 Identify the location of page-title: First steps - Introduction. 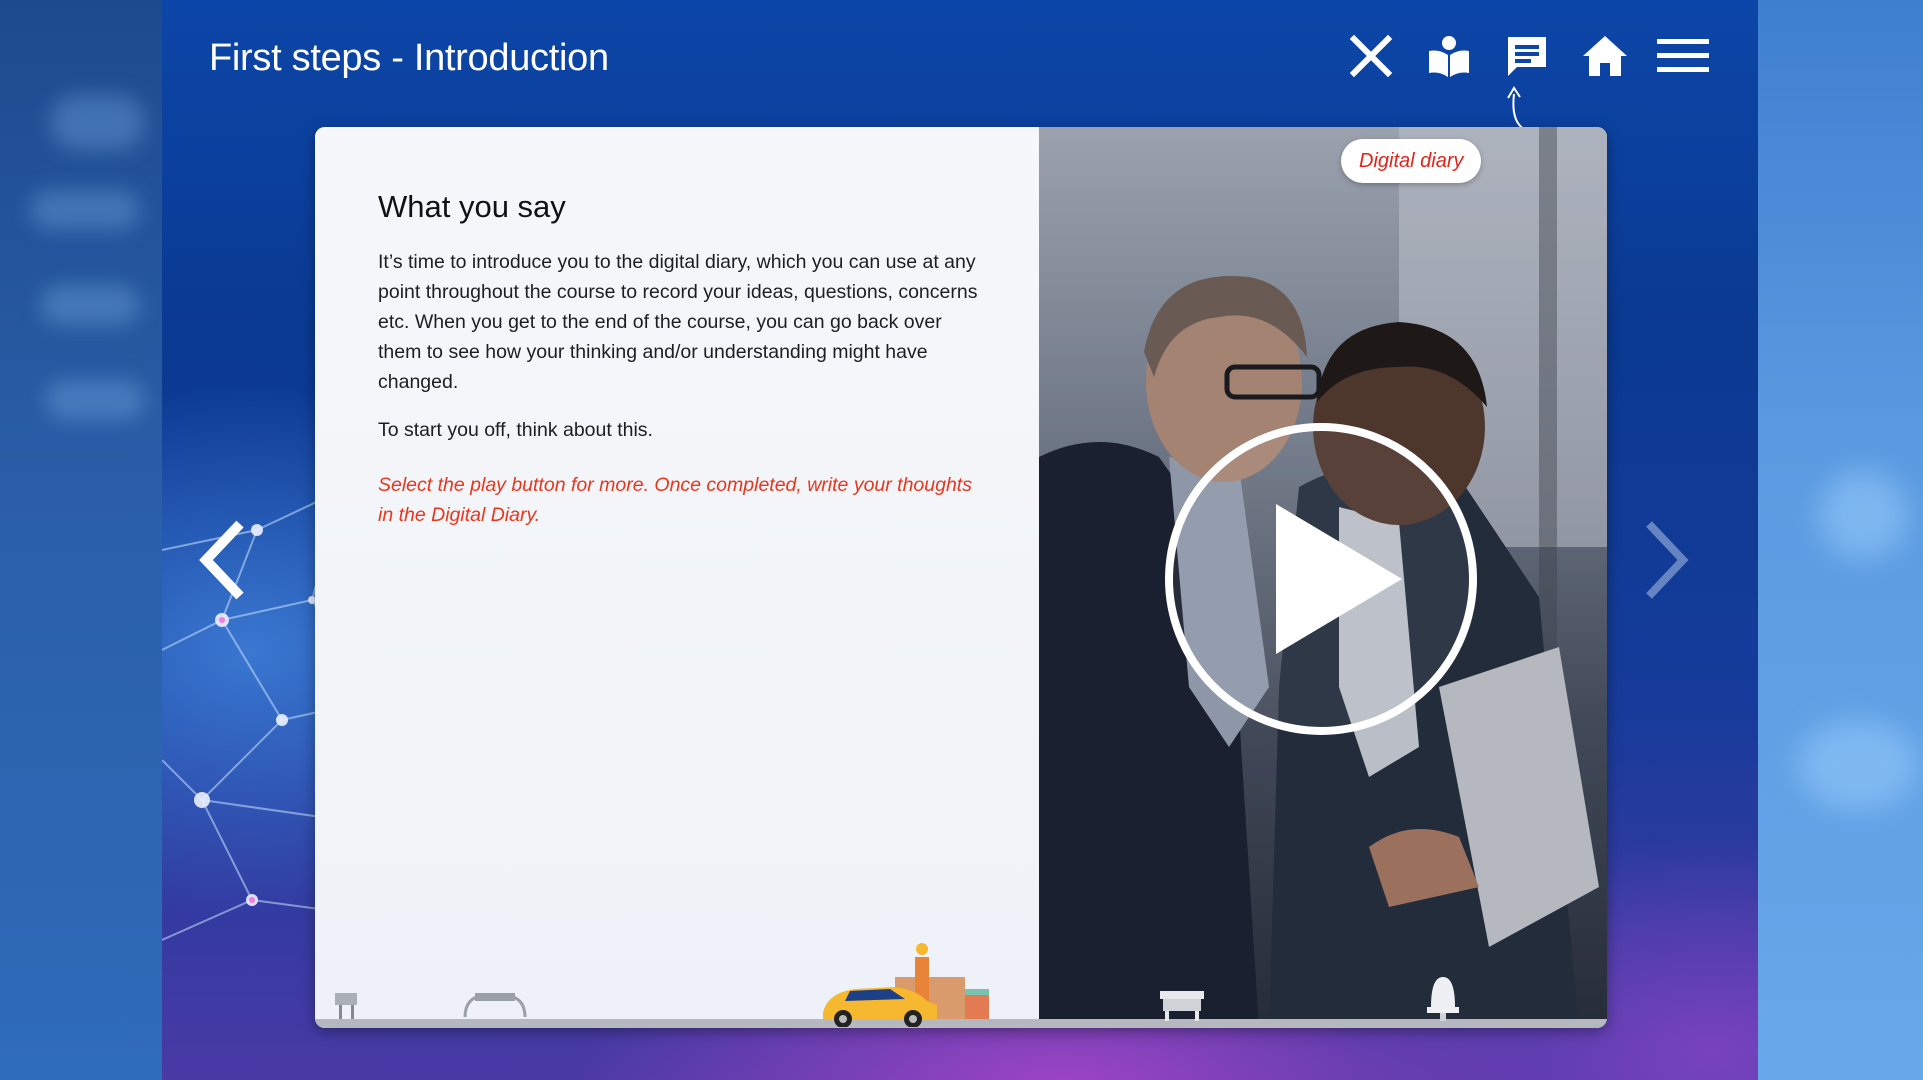
(409, 58).